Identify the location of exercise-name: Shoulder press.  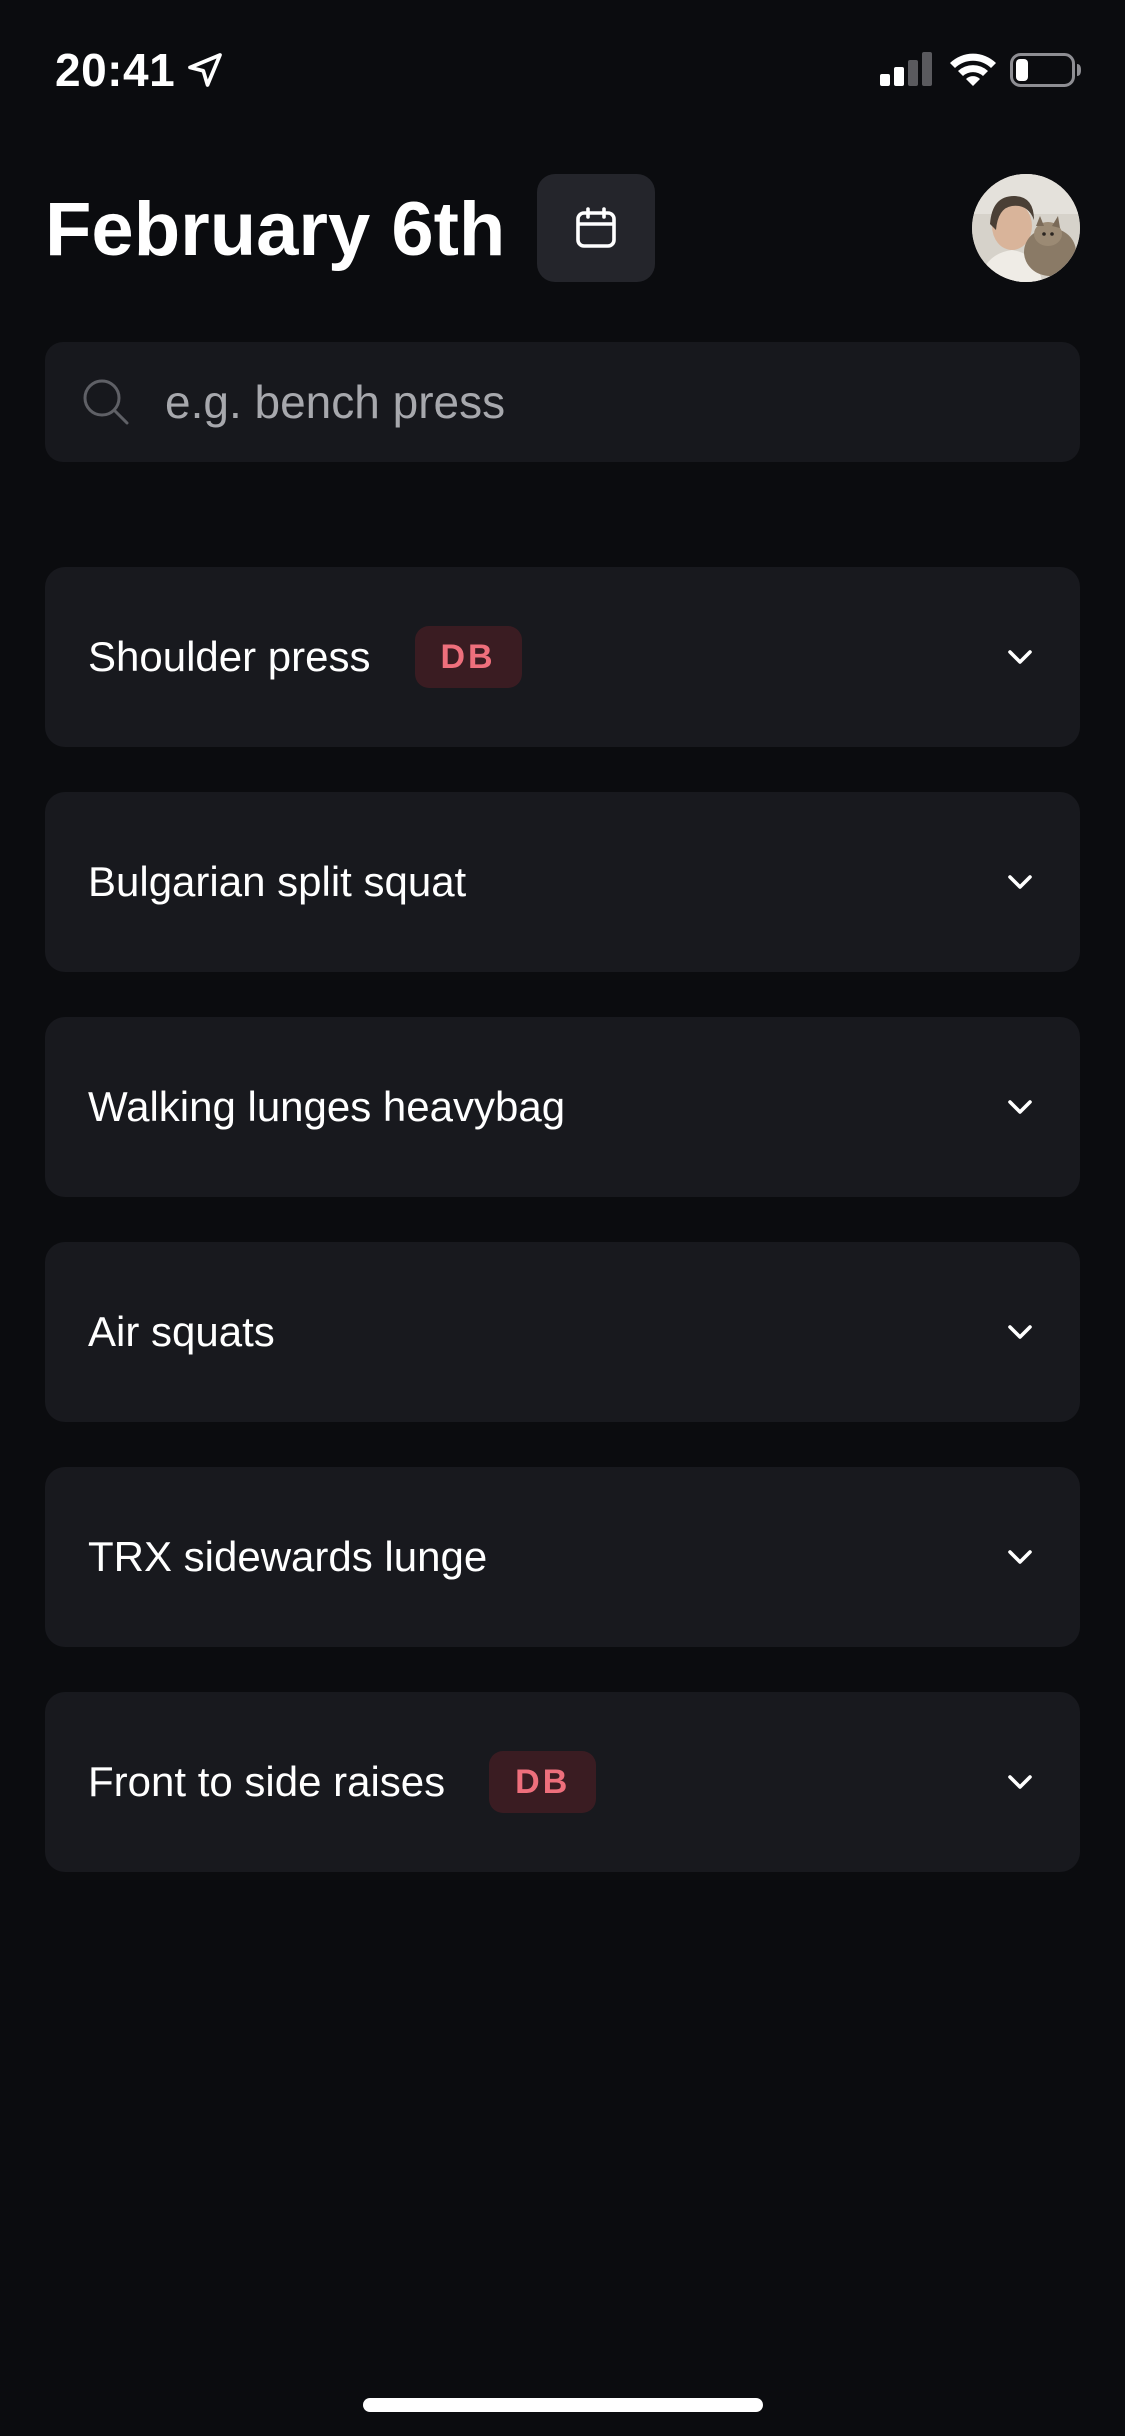
(229, 656).